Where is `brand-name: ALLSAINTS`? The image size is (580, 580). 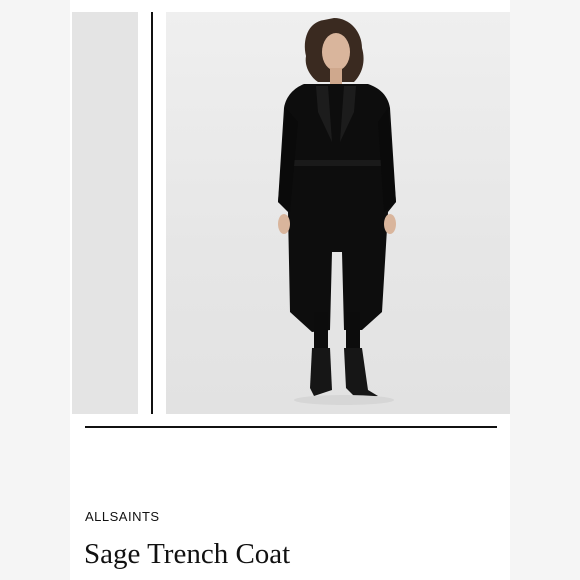 brand-name: ALLSAINTS is located at coordinates (122, 516).